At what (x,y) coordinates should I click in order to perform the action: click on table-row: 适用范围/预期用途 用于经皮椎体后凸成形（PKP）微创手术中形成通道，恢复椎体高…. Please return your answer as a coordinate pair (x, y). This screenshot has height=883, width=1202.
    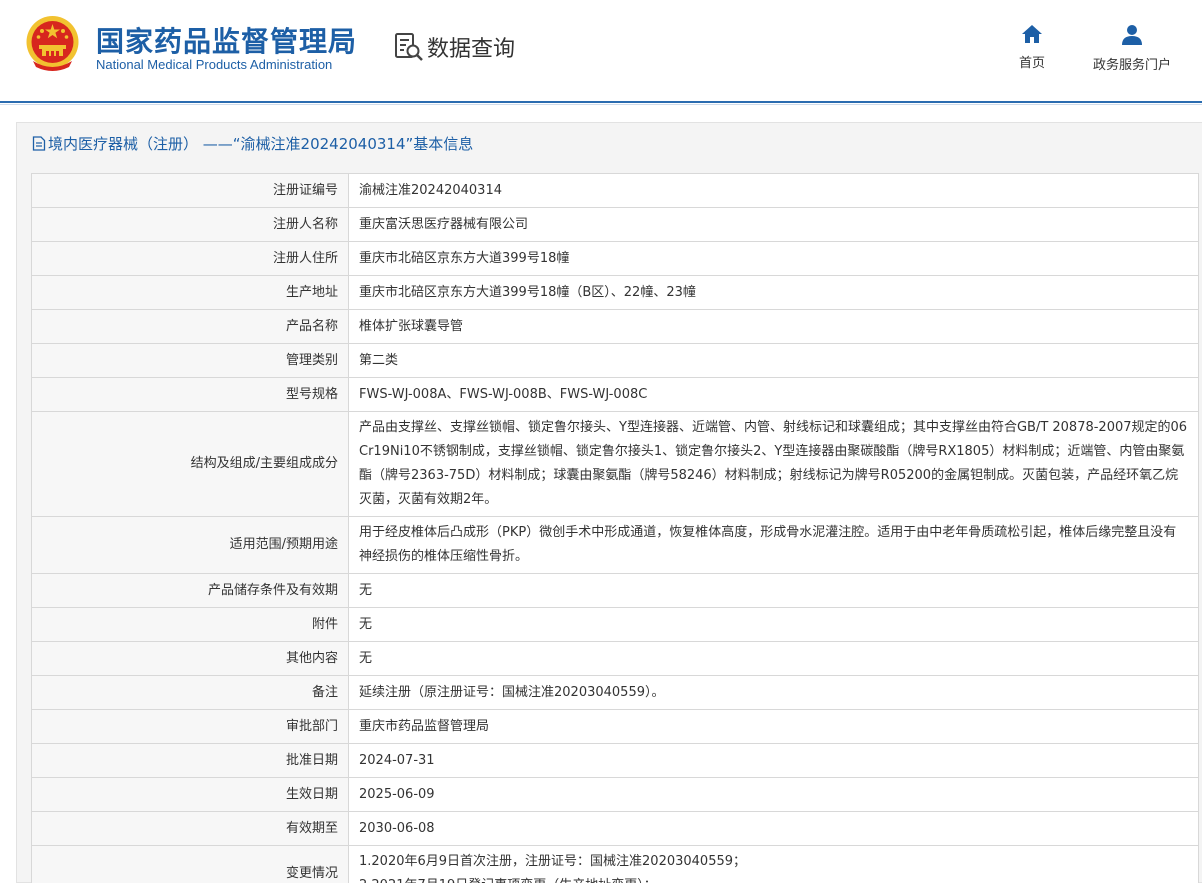
    Looking at the image, I should click on (615, 545).